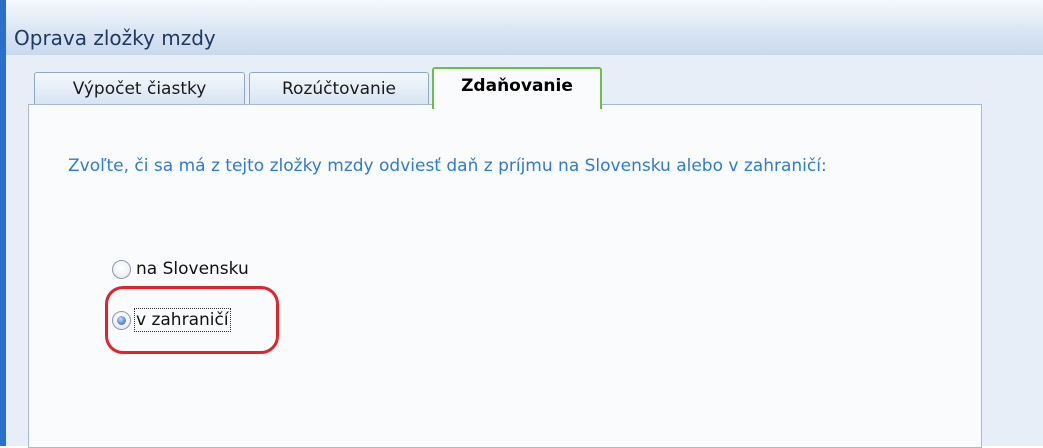 This screenshot has width=1043, height=448. I want to click on window-title: Oprava zložky mzdy, so click(115, 38).